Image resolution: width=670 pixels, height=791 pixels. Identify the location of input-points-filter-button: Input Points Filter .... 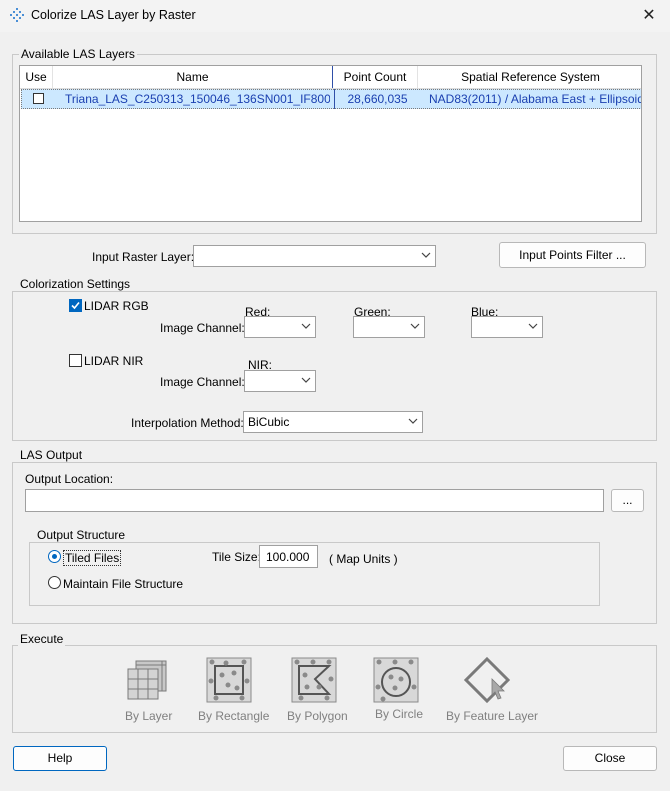
(572, 255).